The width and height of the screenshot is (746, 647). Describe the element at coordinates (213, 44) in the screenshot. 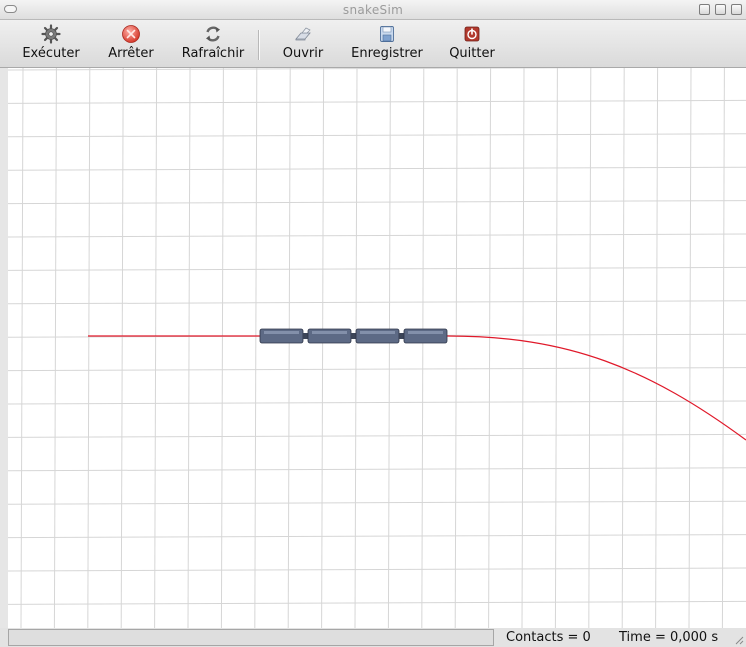

I see `refresh-button: Rafraîchir` at that location.